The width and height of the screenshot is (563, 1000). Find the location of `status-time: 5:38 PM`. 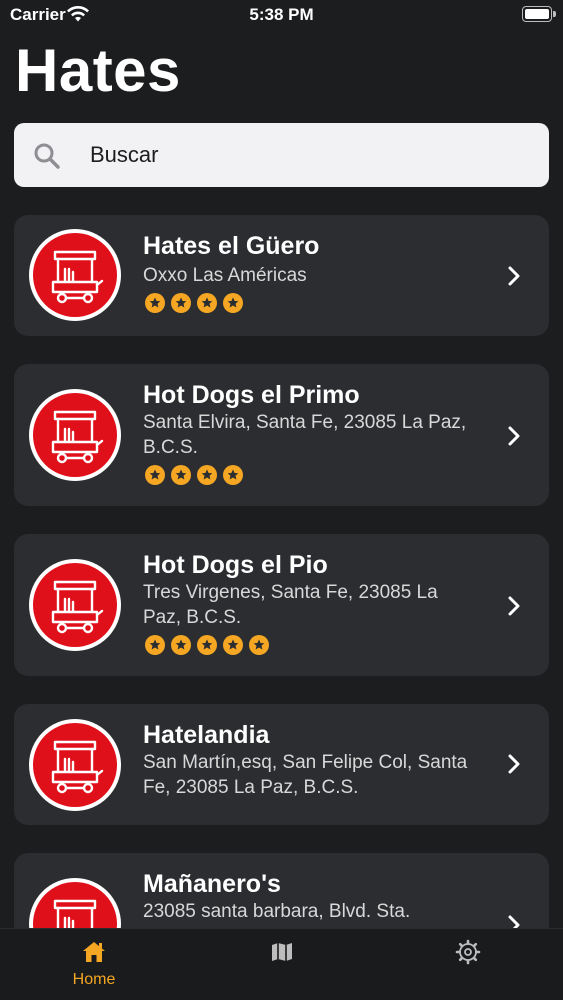

status-time: 5:38 PM is located at coordinates (281, 14).